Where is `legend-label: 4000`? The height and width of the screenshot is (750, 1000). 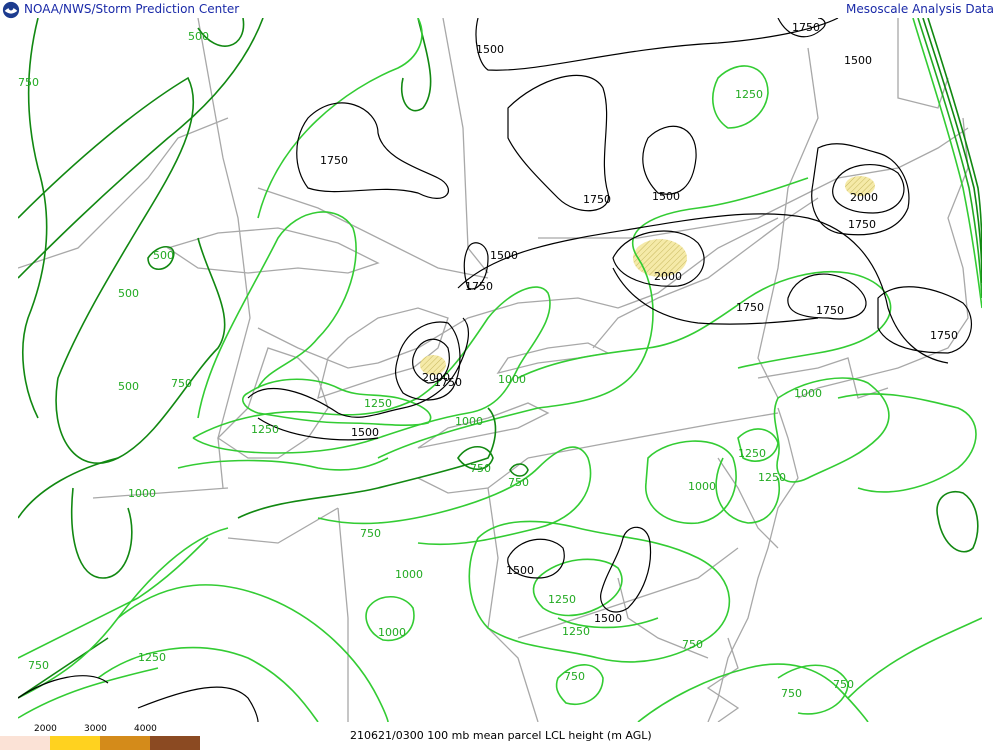 legend-label: 4000 is located at coordinates (145, 729).